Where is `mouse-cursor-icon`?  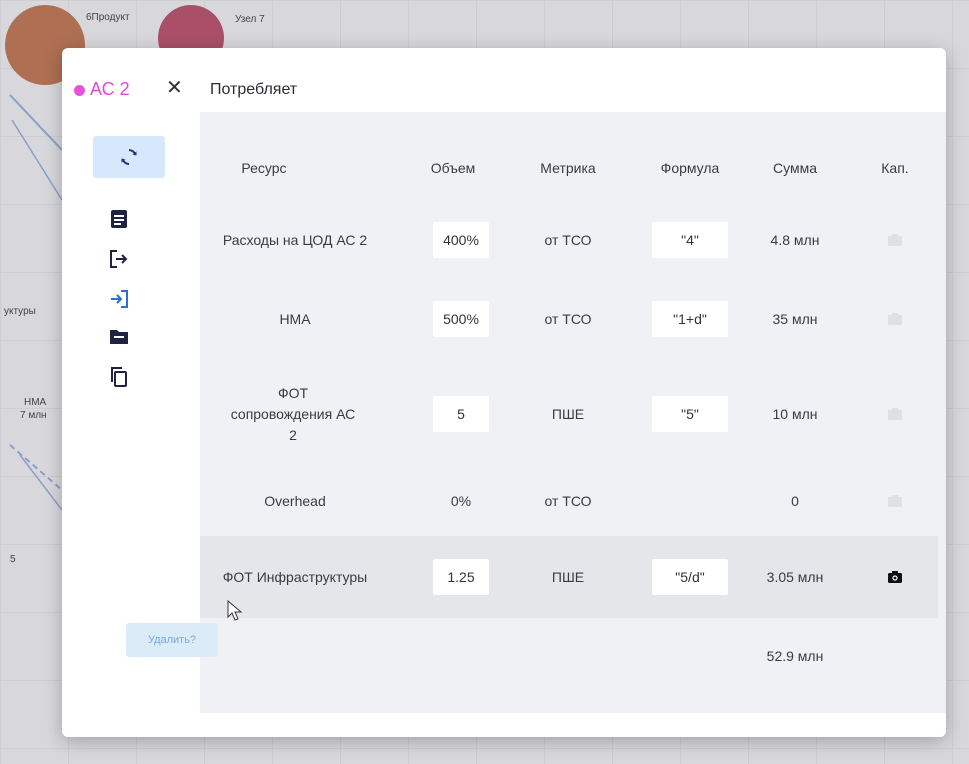 mouse-cursor-icon is located at coordinates (235, 610).